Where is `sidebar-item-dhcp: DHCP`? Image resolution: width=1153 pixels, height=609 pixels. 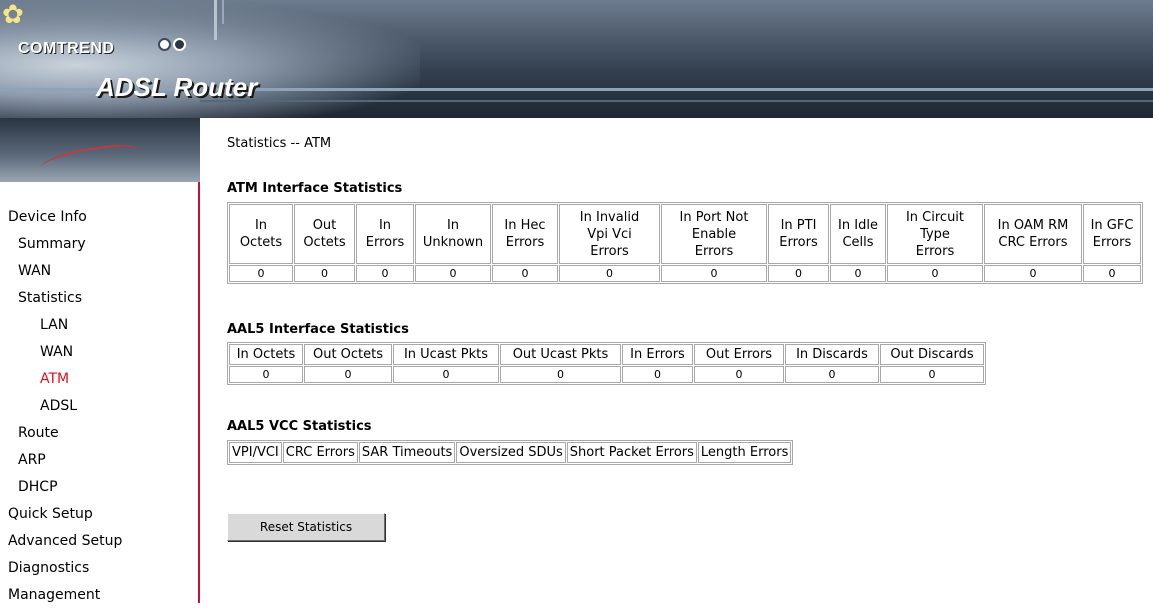 sidebar-item-dhcp: DHCP is located at coordinates (103, 487).